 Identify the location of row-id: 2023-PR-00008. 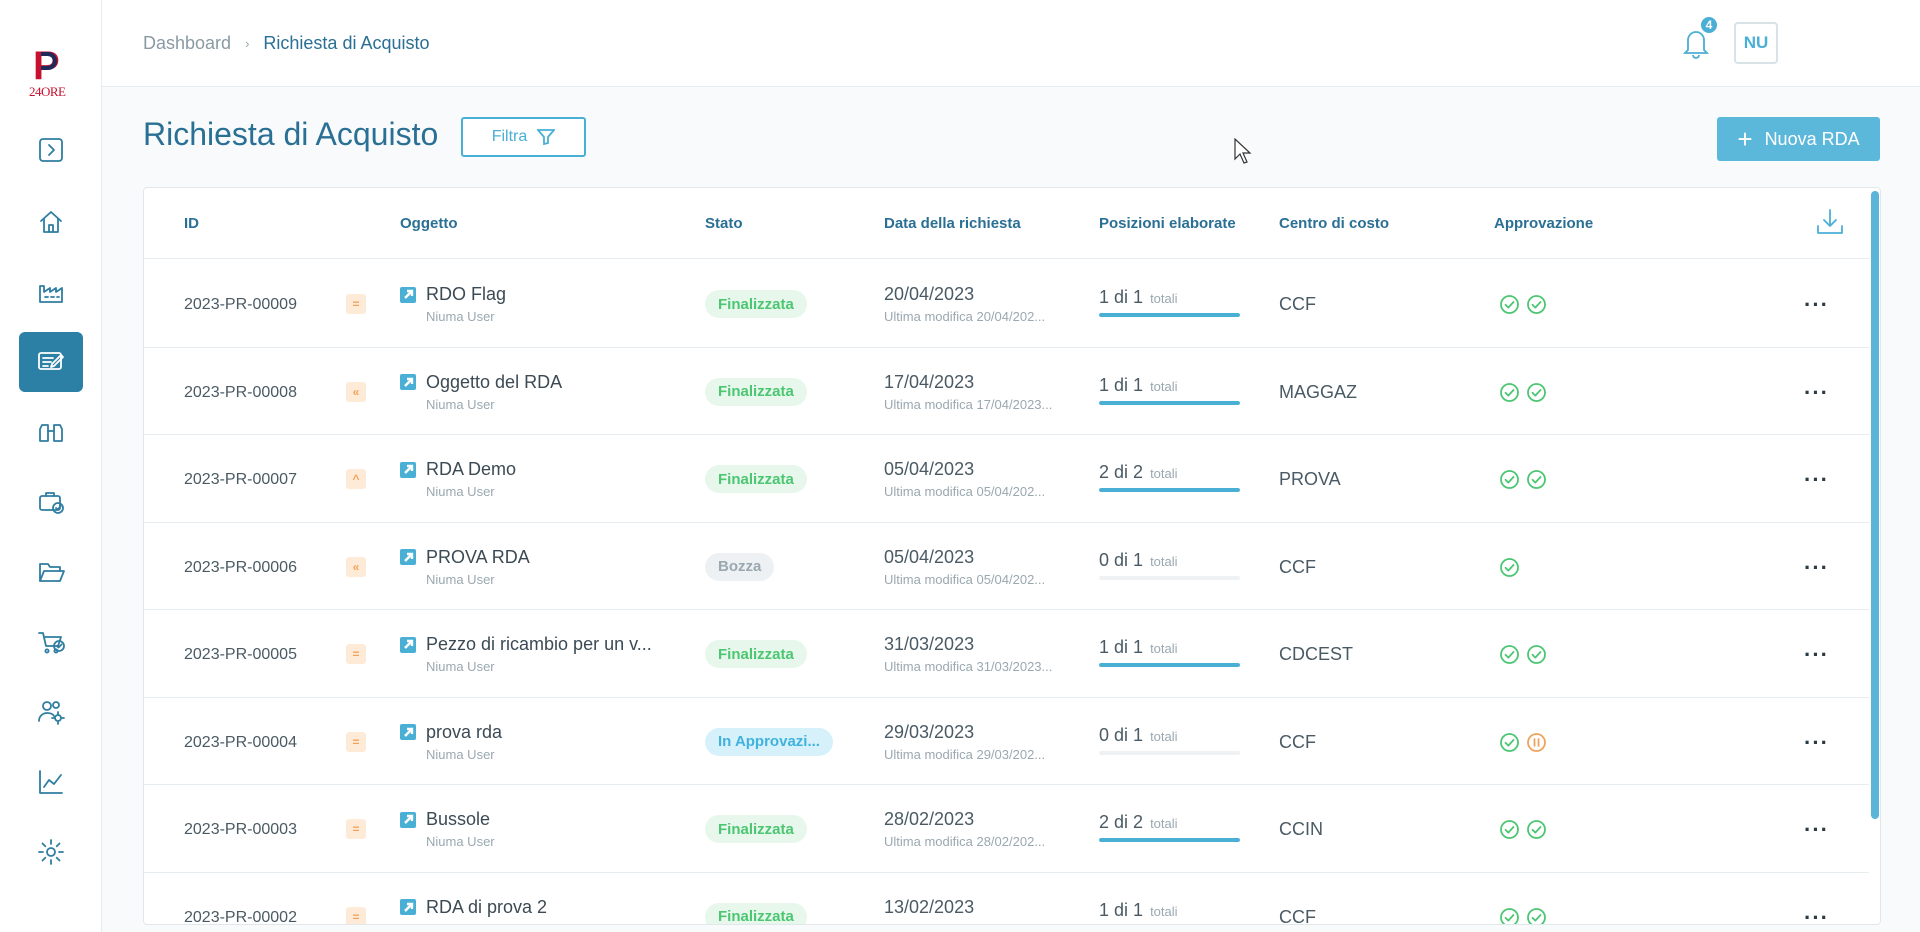
(240, 393).